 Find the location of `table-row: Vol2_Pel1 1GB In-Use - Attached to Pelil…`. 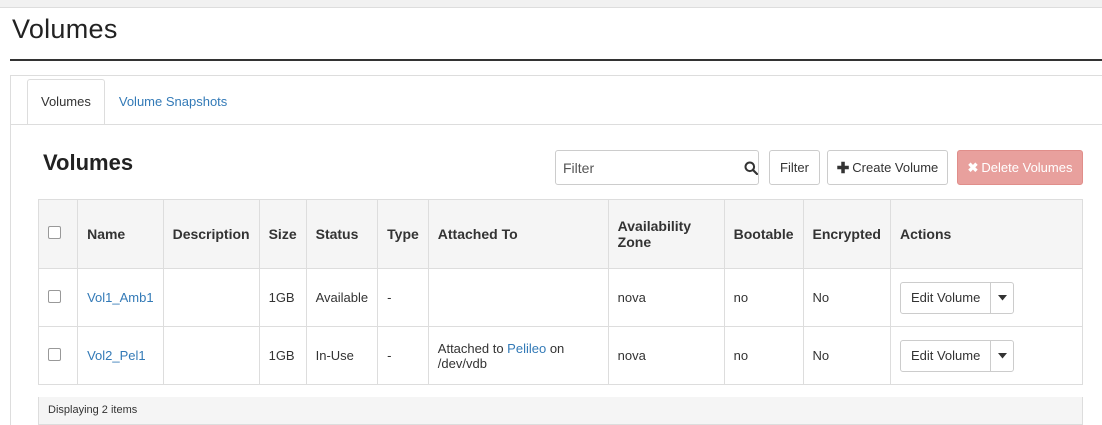

table-row: Vol2_Pel1 1GB In-Use - Attached to Pelil… is located at coordinates (560, 355).